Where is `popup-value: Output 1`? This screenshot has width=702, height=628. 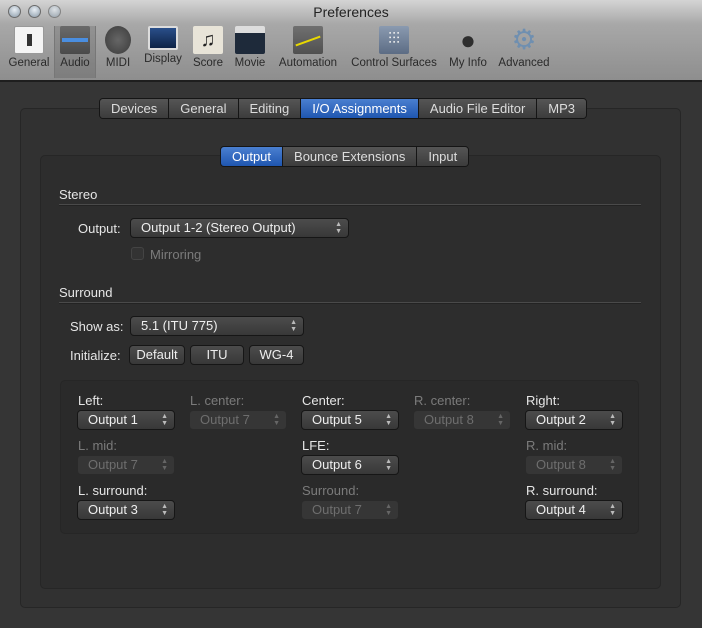
popup-value: Output 1 is located at coordinates (113, 419).